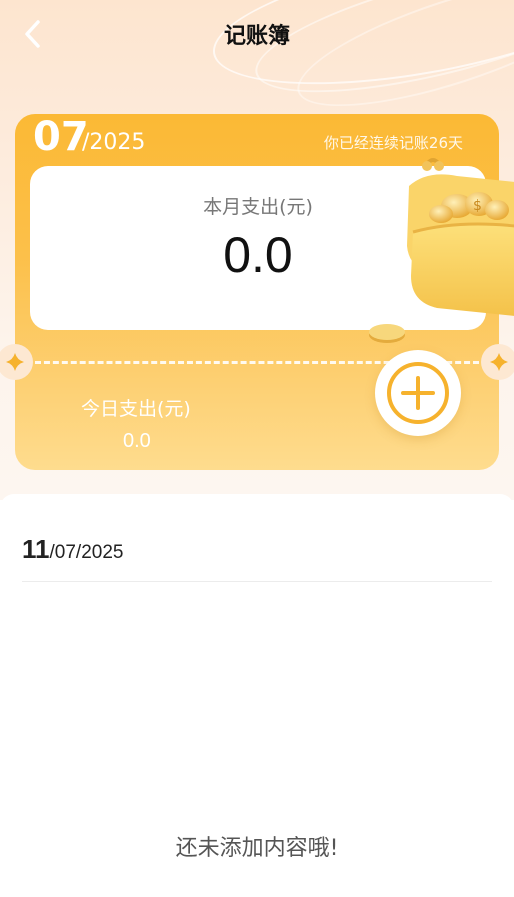  I want to click on left-notch, so click(16, 362).